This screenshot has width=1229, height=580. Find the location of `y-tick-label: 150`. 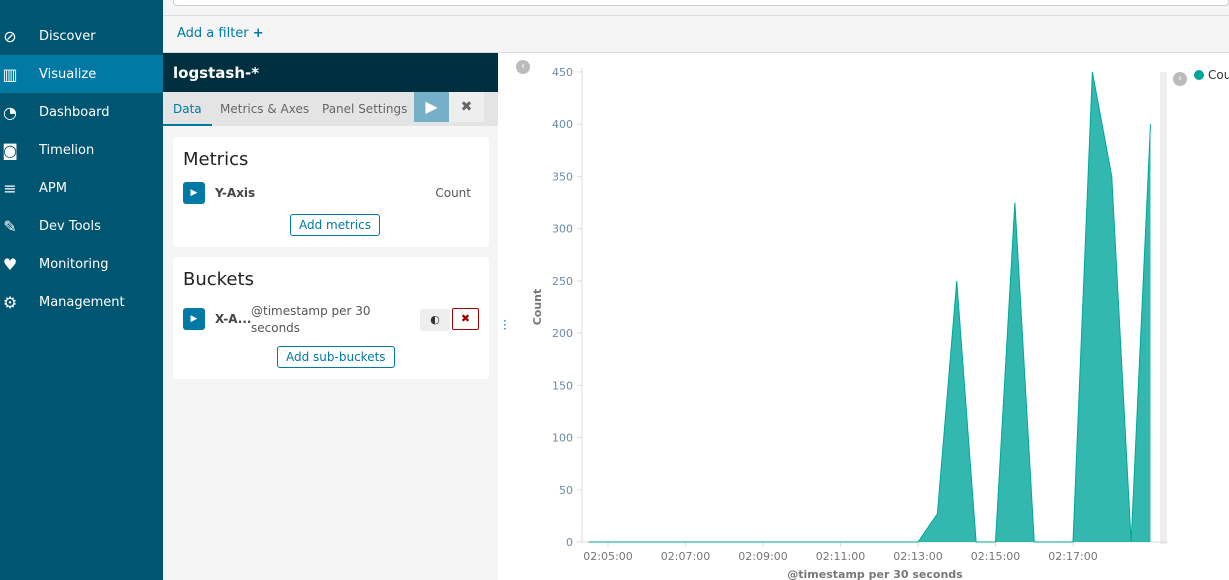

y-tick-label: 150 is located at coordinates (562, 385).